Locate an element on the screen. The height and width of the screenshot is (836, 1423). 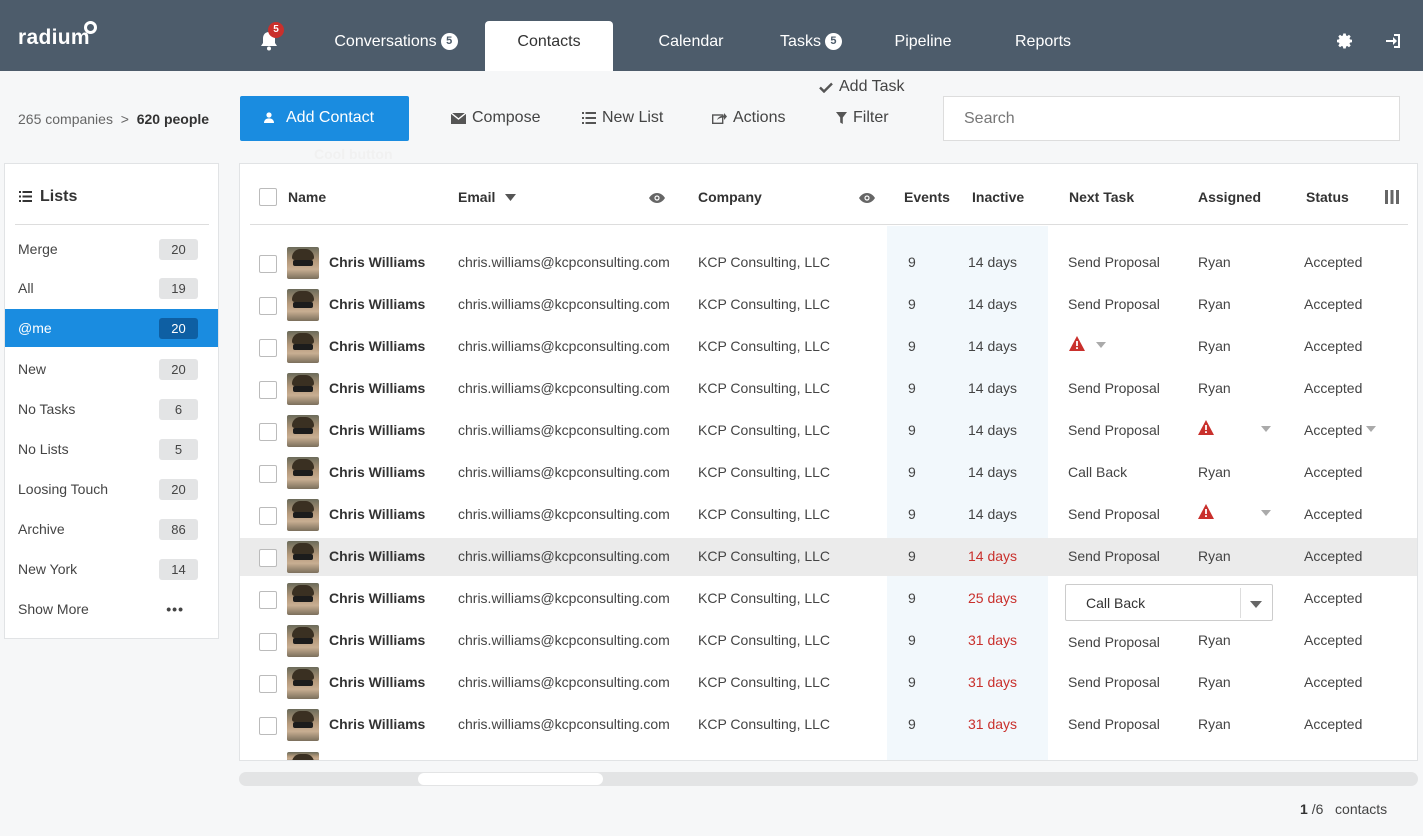
logout-icon is located at coordinates (1393, 41).